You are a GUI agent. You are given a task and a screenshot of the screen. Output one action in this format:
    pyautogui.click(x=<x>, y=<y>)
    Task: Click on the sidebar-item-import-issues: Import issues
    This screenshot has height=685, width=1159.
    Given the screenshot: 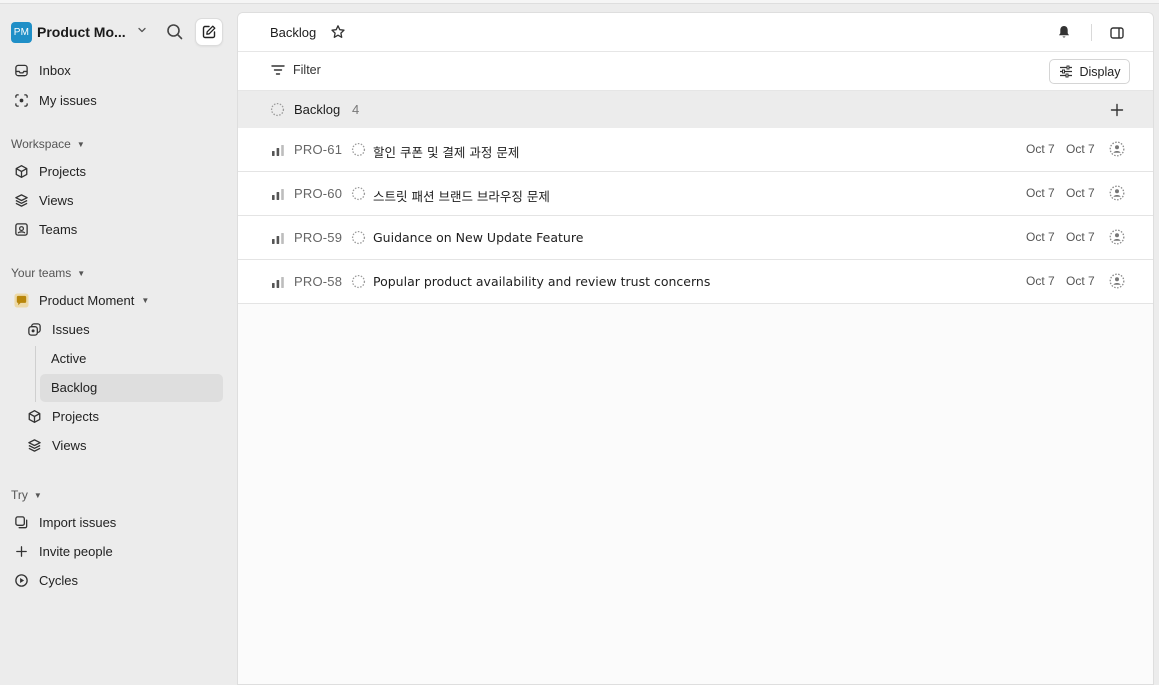 What is the action you would take?
    pyautogui.click(x=64, y=522)
    